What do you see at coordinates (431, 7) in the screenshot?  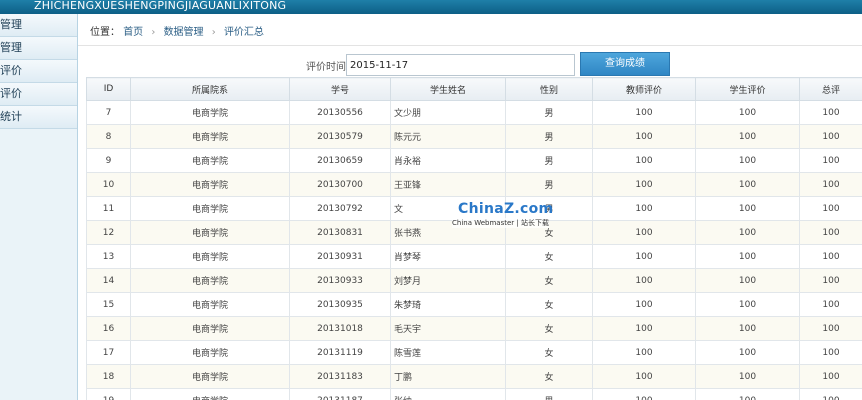 I see `top-banner: ZHICHENGXUESHENGPINGJIAGUANLIXITONG` at bounding box center [431, 7].